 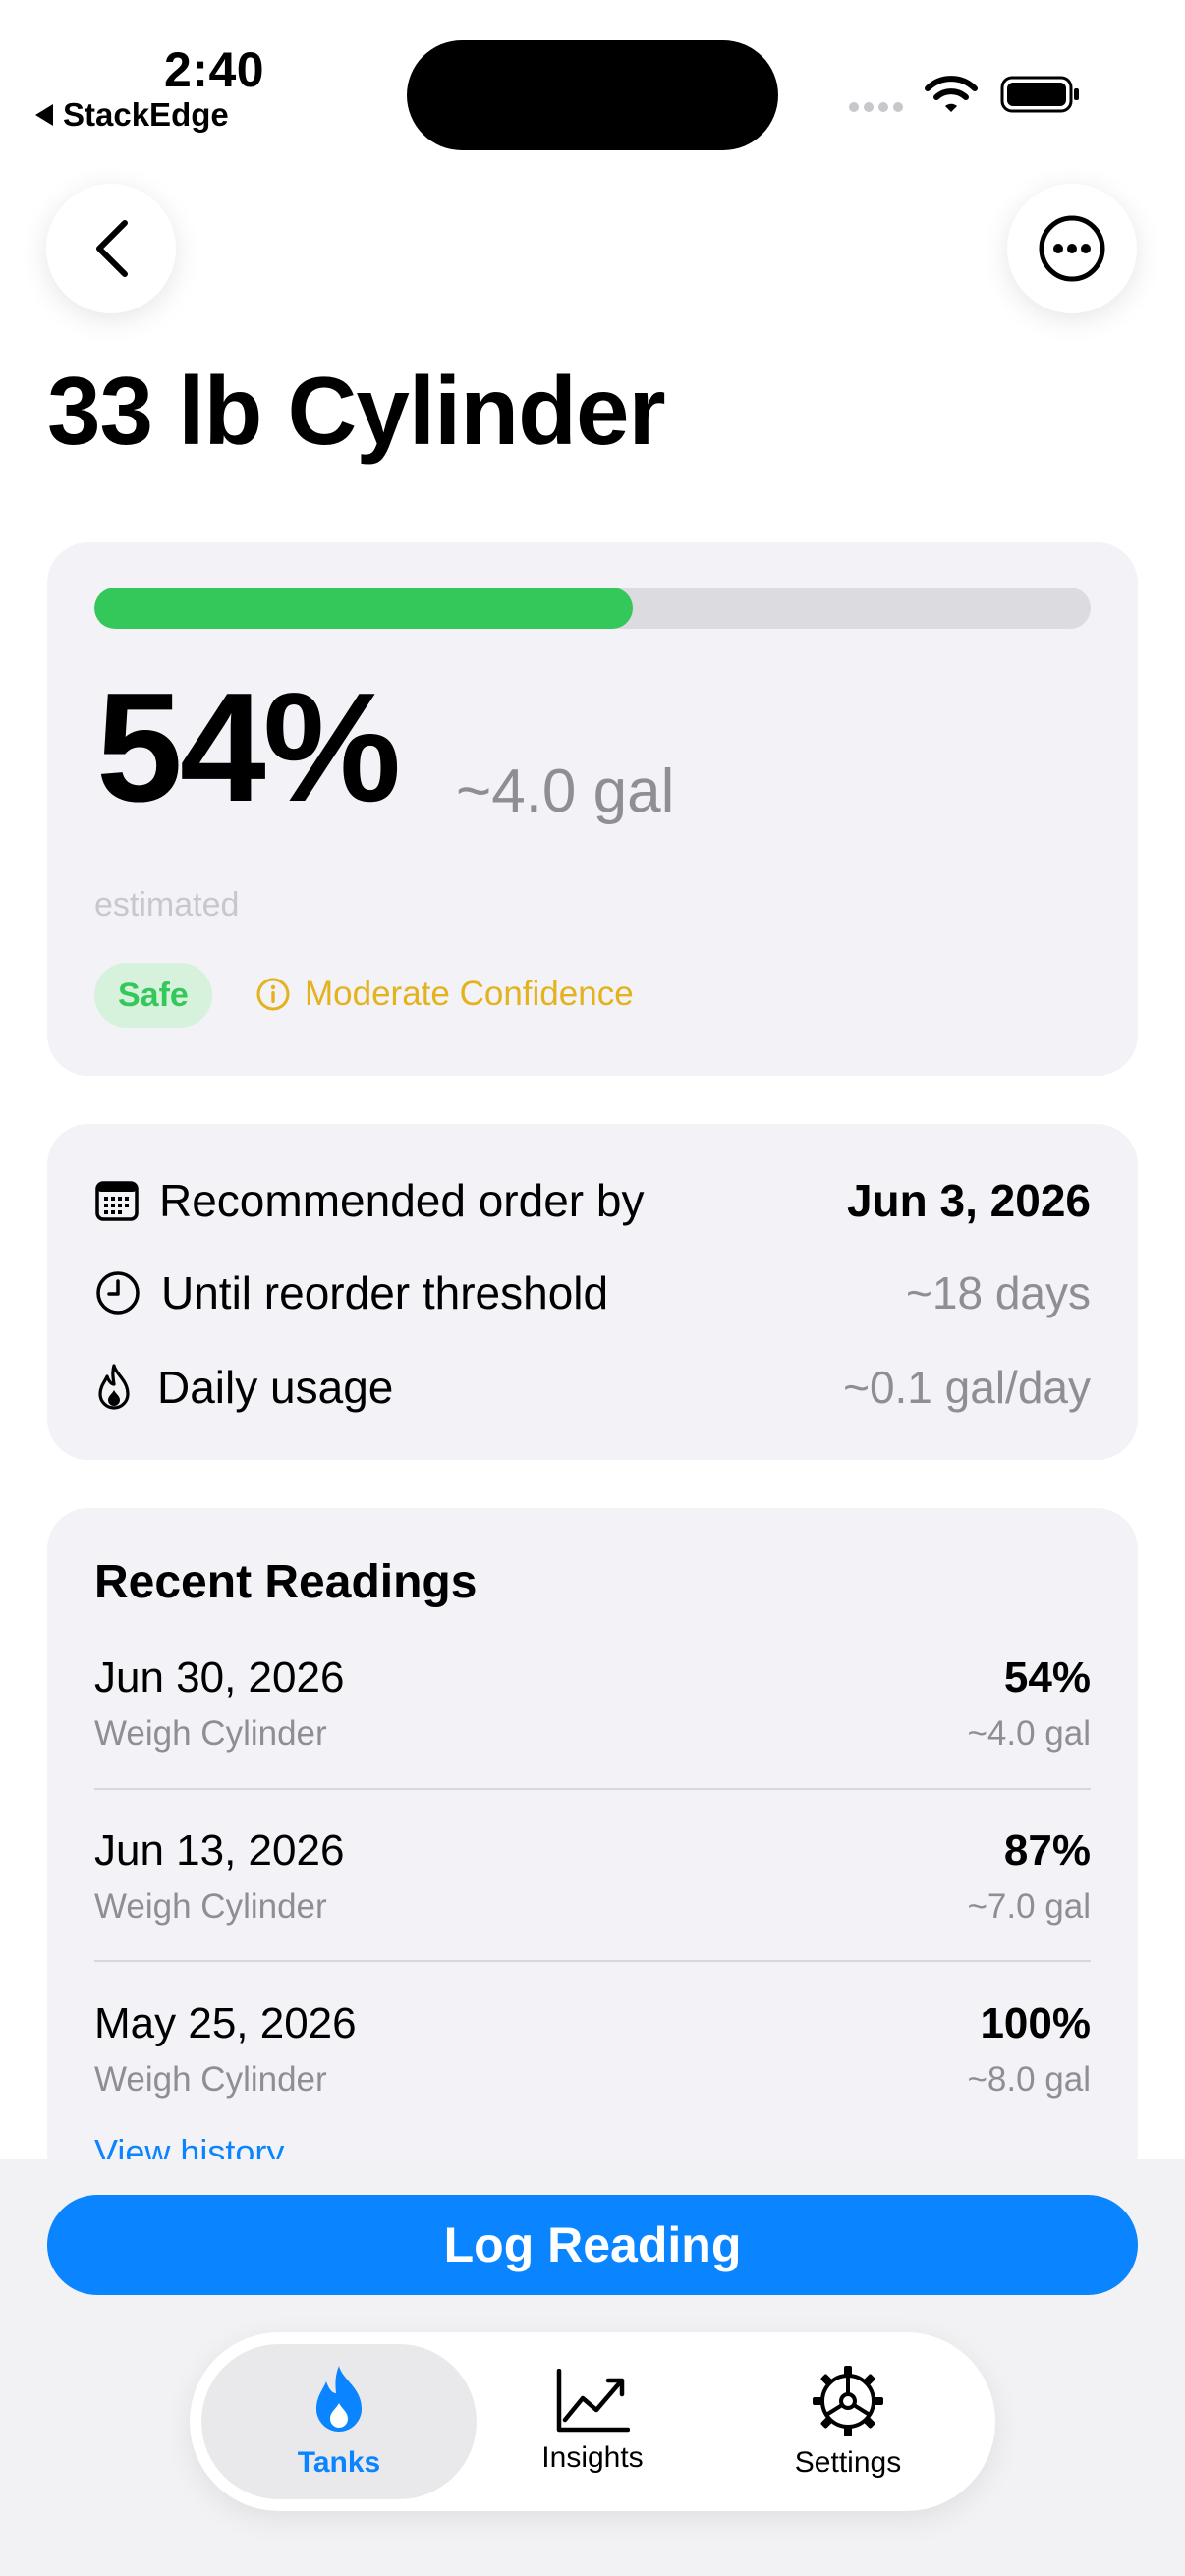 I want to click on tab-insights: Insights, so click(x=592, y=2421).